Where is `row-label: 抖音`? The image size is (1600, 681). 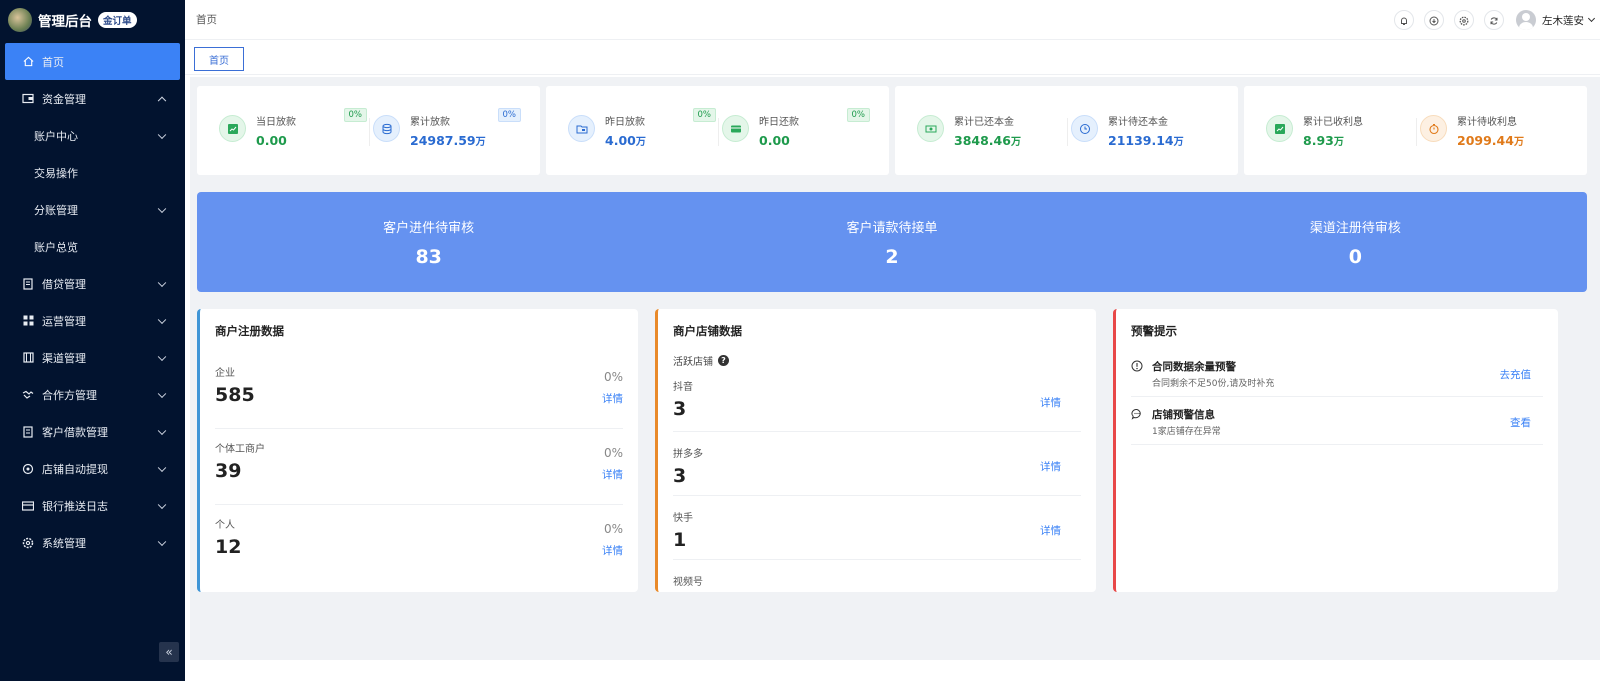
row-label: 抖音 is located at coordinates (683, 387).